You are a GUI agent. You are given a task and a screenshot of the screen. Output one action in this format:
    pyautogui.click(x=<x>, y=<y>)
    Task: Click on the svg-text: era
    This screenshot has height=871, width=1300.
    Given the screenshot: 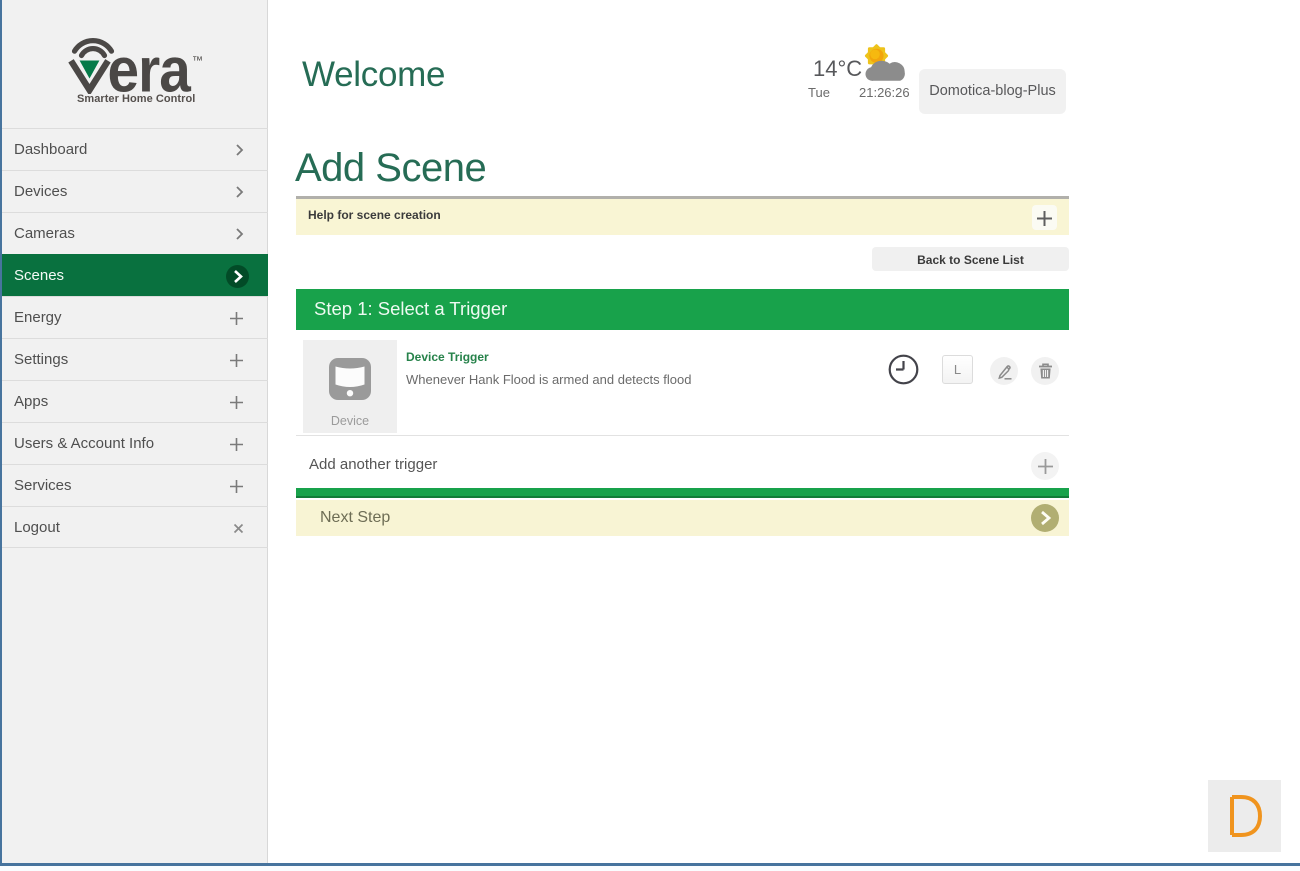 What is the action you would take?
    pyautogui.click(x=150, y=65)
    